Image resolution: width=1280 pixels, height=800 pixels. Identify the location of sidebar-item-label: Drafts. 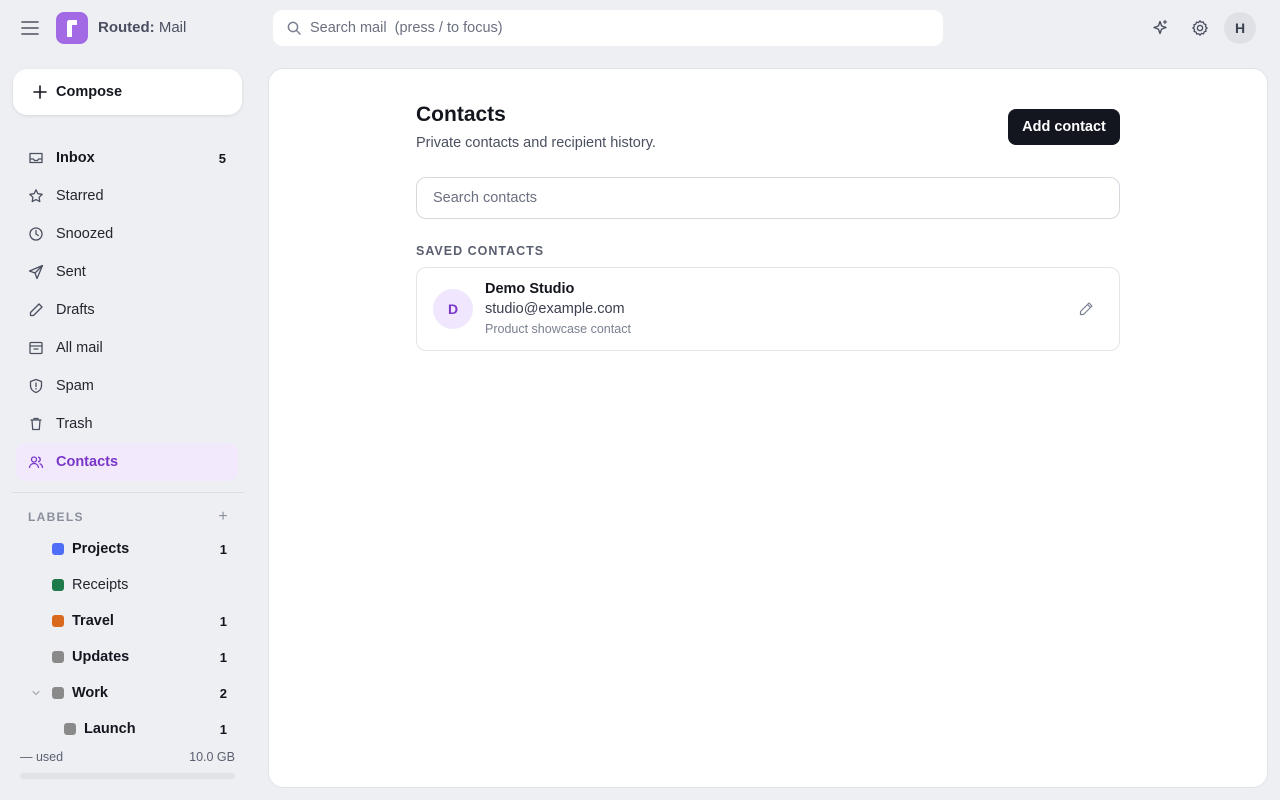
(75, 310).